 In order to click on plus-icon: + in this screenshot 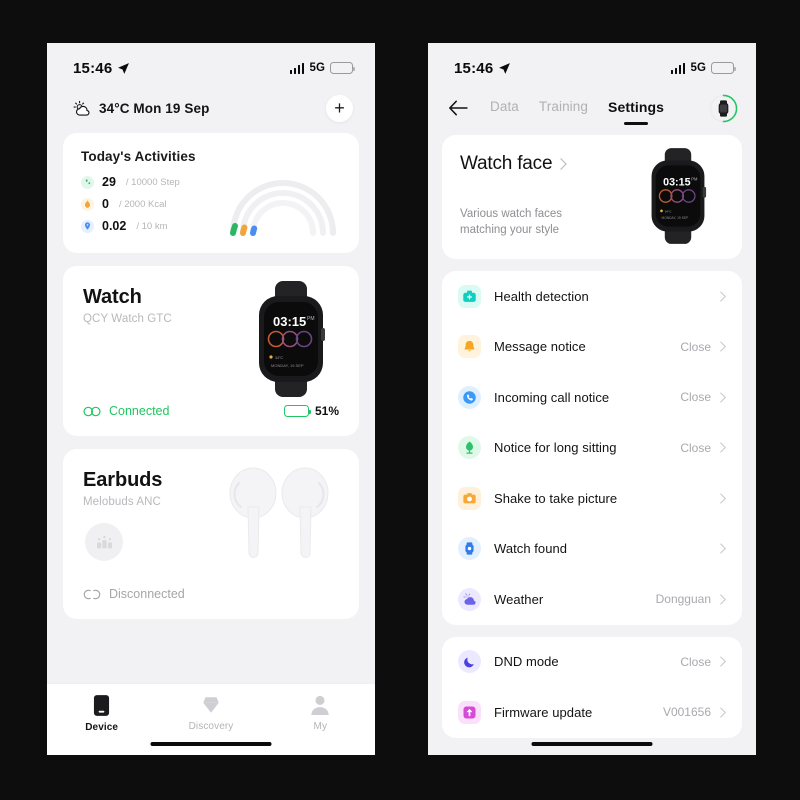, I will do `click(339, 108)`.